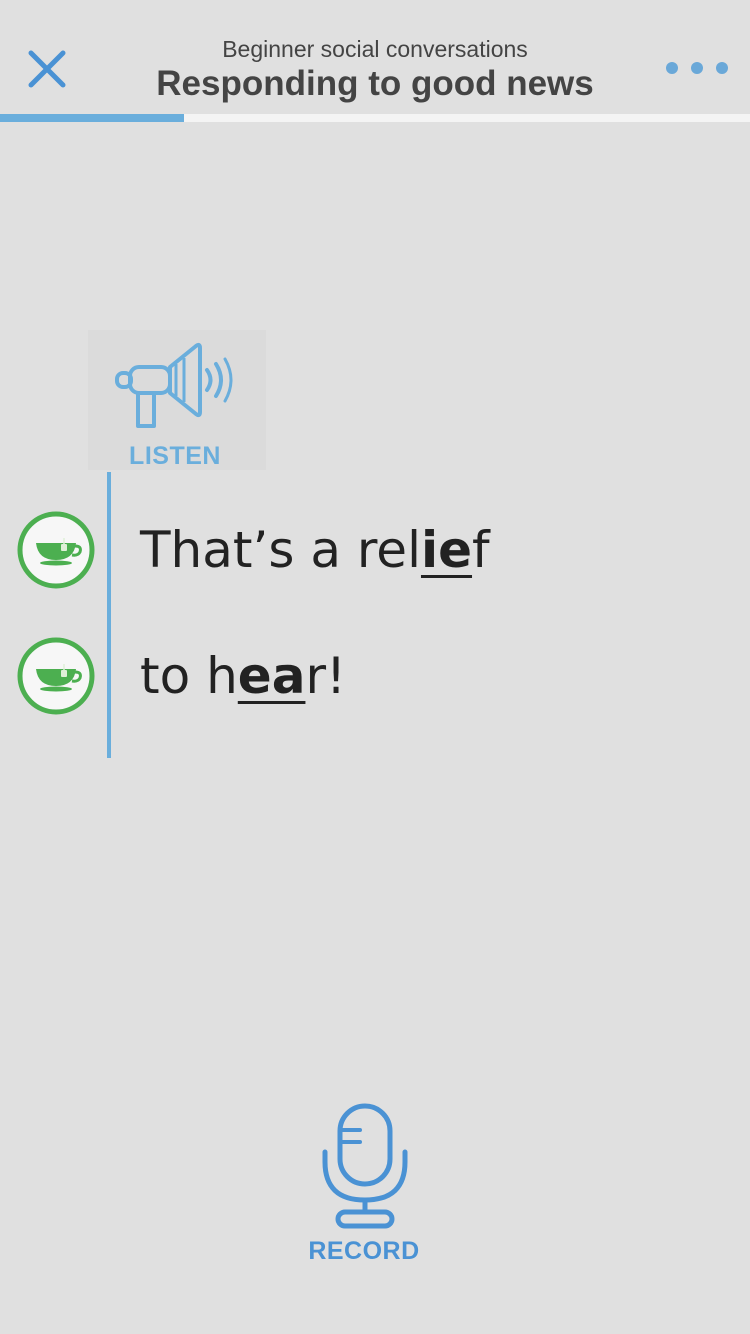 The width and height of the screenshot is (750, 1334). I want to click on progress-fill, so click(92, 118).